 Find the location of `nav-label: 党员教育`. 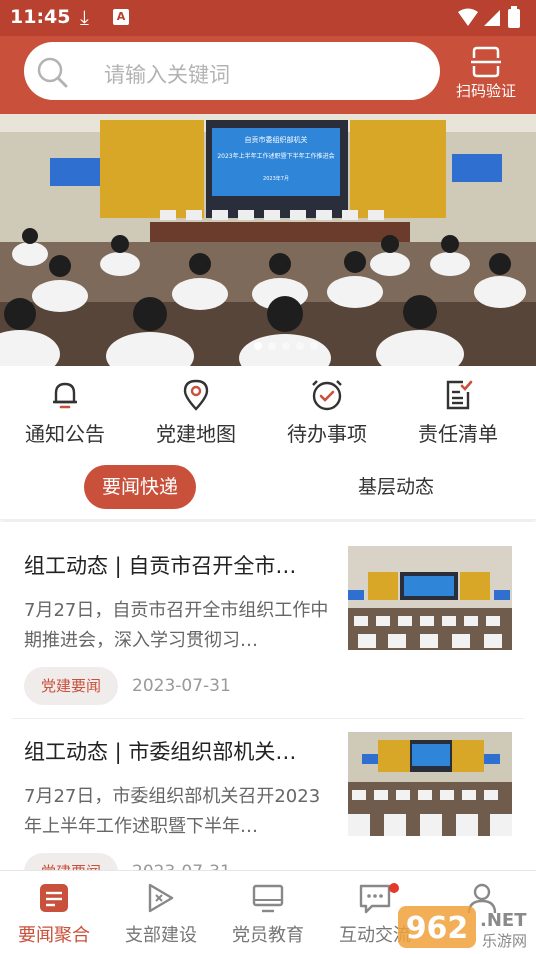

nav-label: 党员教育 is located at coordinates (268, 935).